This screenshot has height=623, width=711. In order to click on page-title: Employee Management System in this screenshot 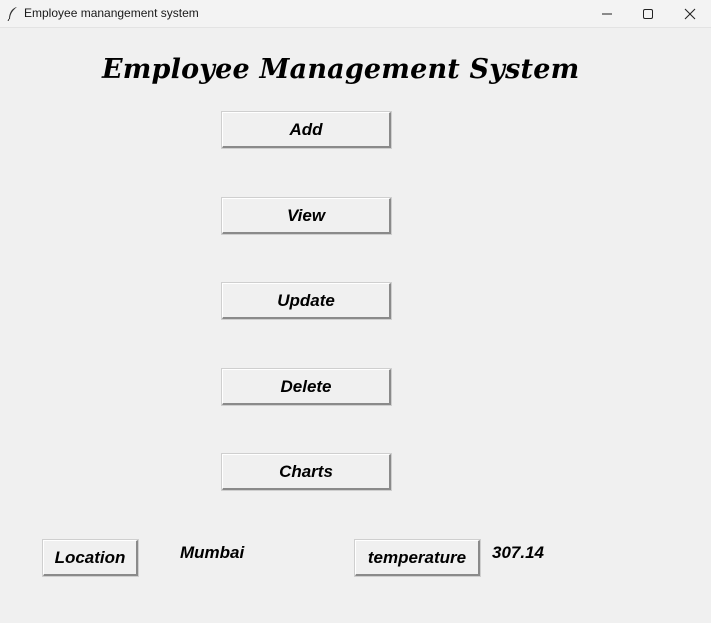, I will do `click(341, 69)`.